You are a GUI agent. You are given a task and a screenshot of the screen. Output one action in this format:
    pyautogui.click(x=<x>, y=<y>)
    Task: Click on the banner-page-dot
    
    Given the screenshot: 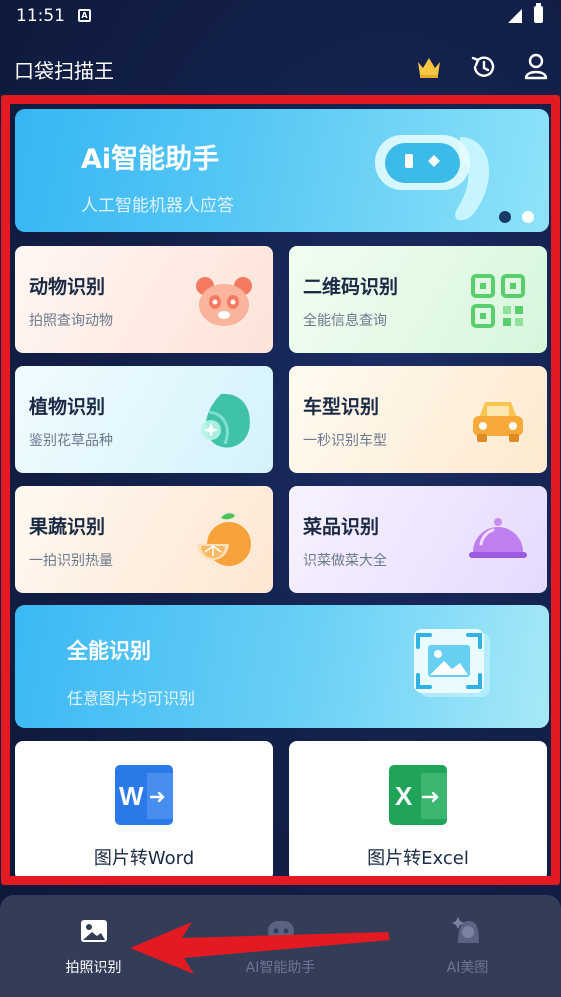 What is the action you would take?
    pyautogui.click(x=528, y=217)
    